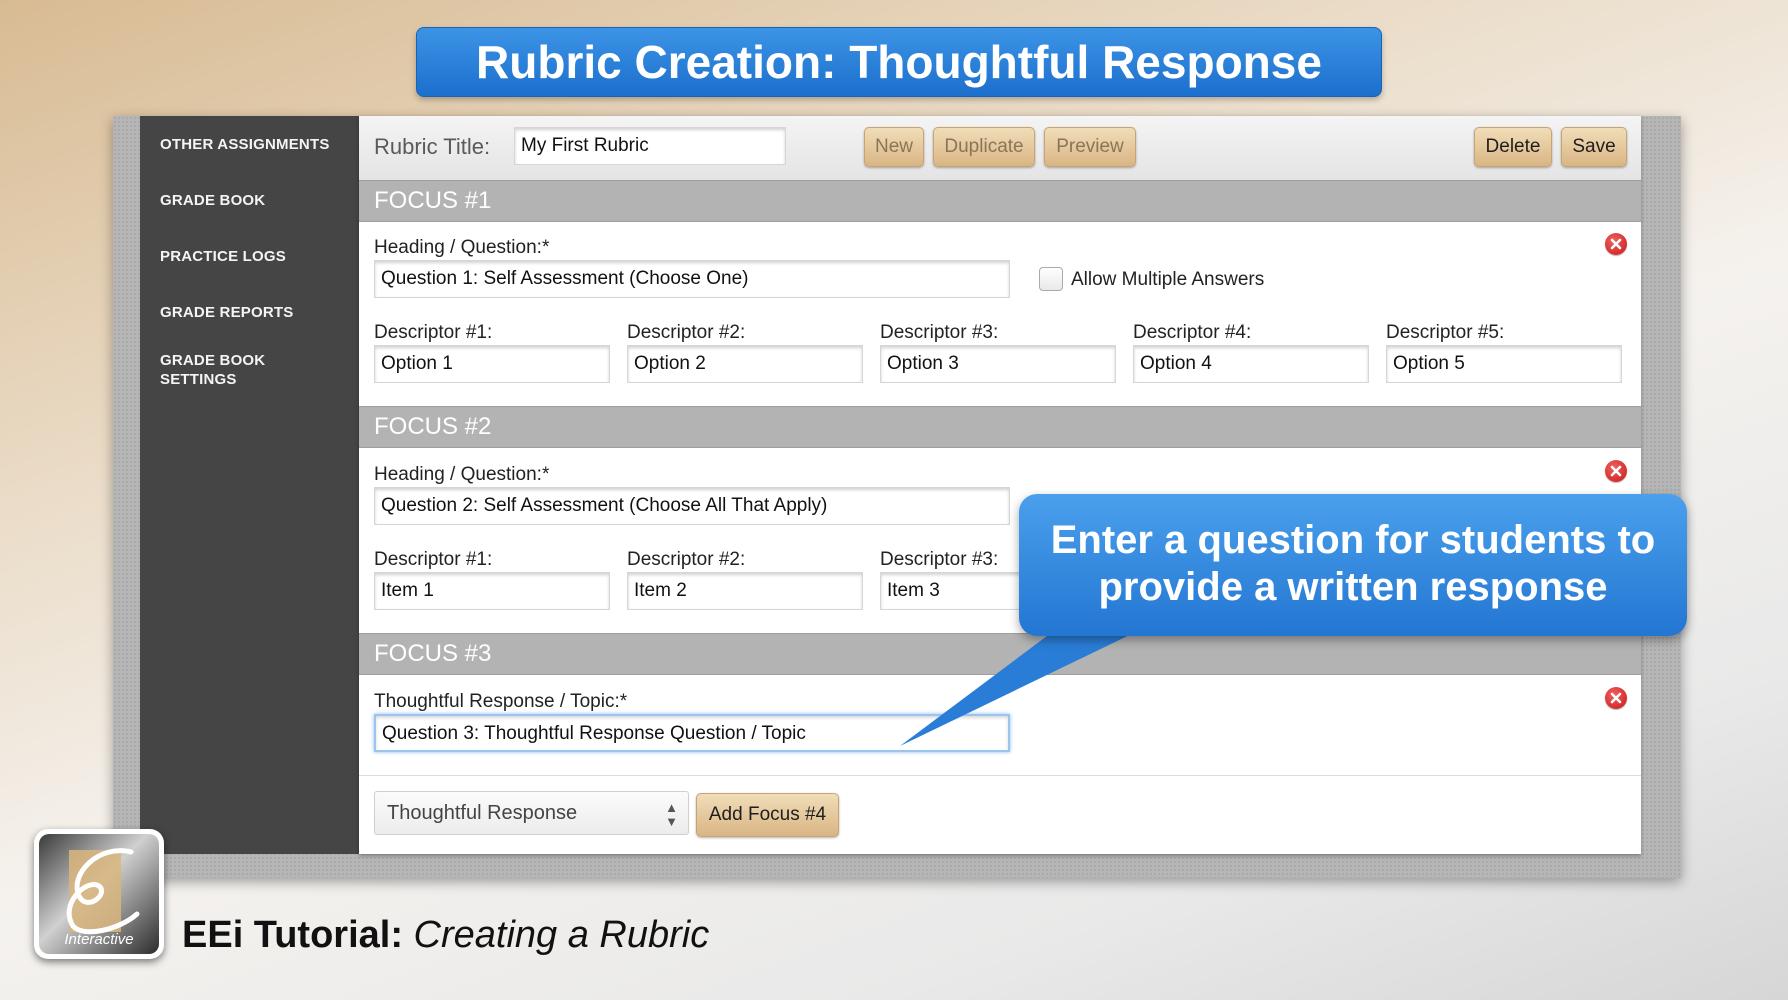 This screenshot has width=1788, height=1000. Describe the element at coordinates (1168, 279) in the screenshot. I see `allow-multiple-answers-label: Allow Multiple Answers` at that location.